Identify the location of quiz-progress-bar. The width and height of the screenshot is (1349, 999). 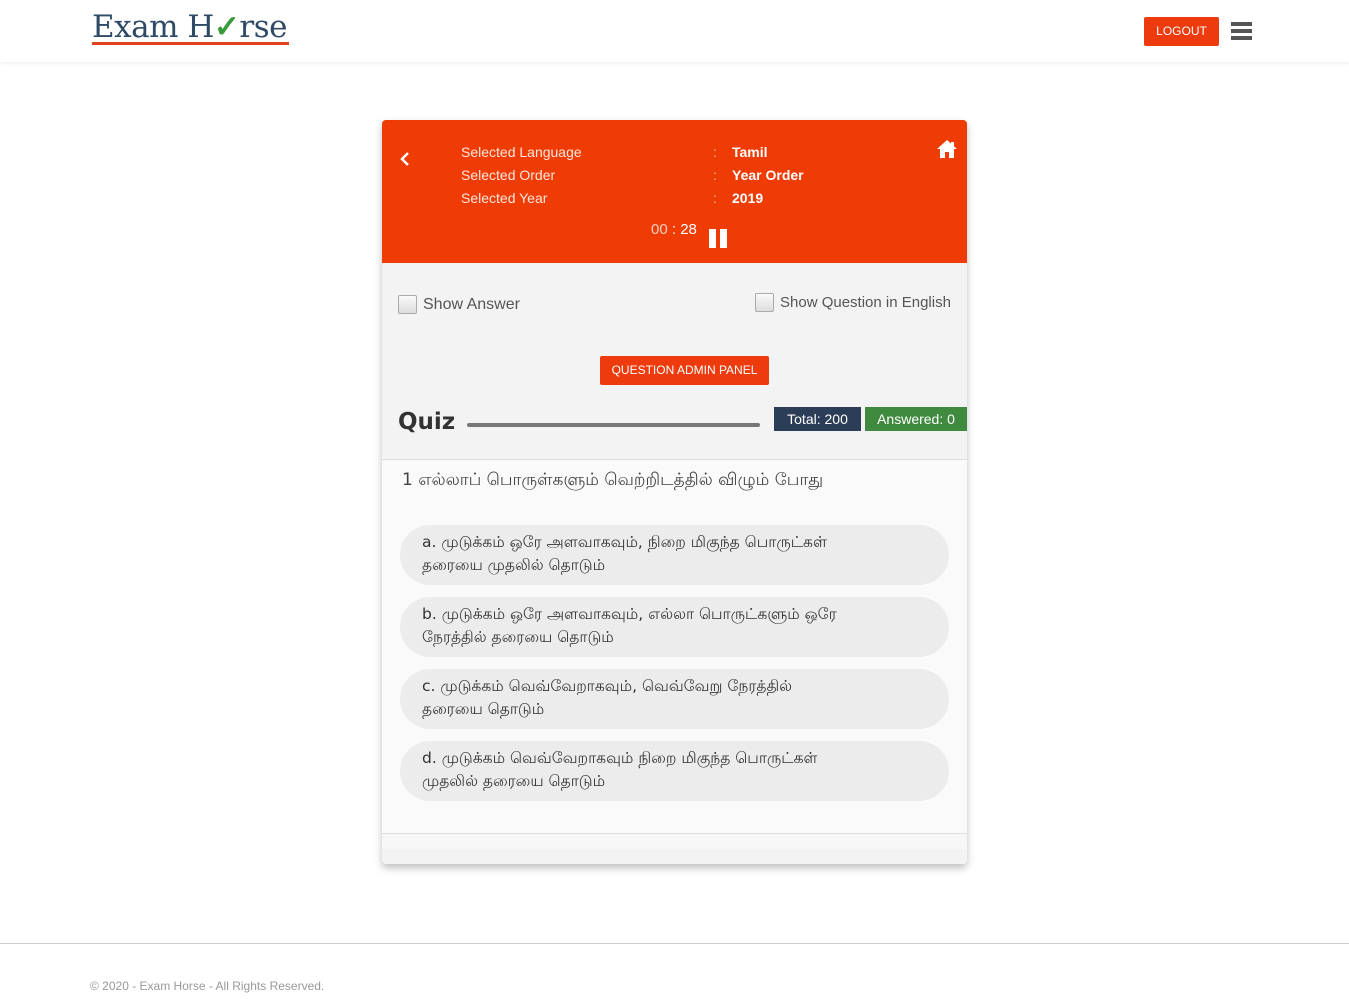
(613, 425).